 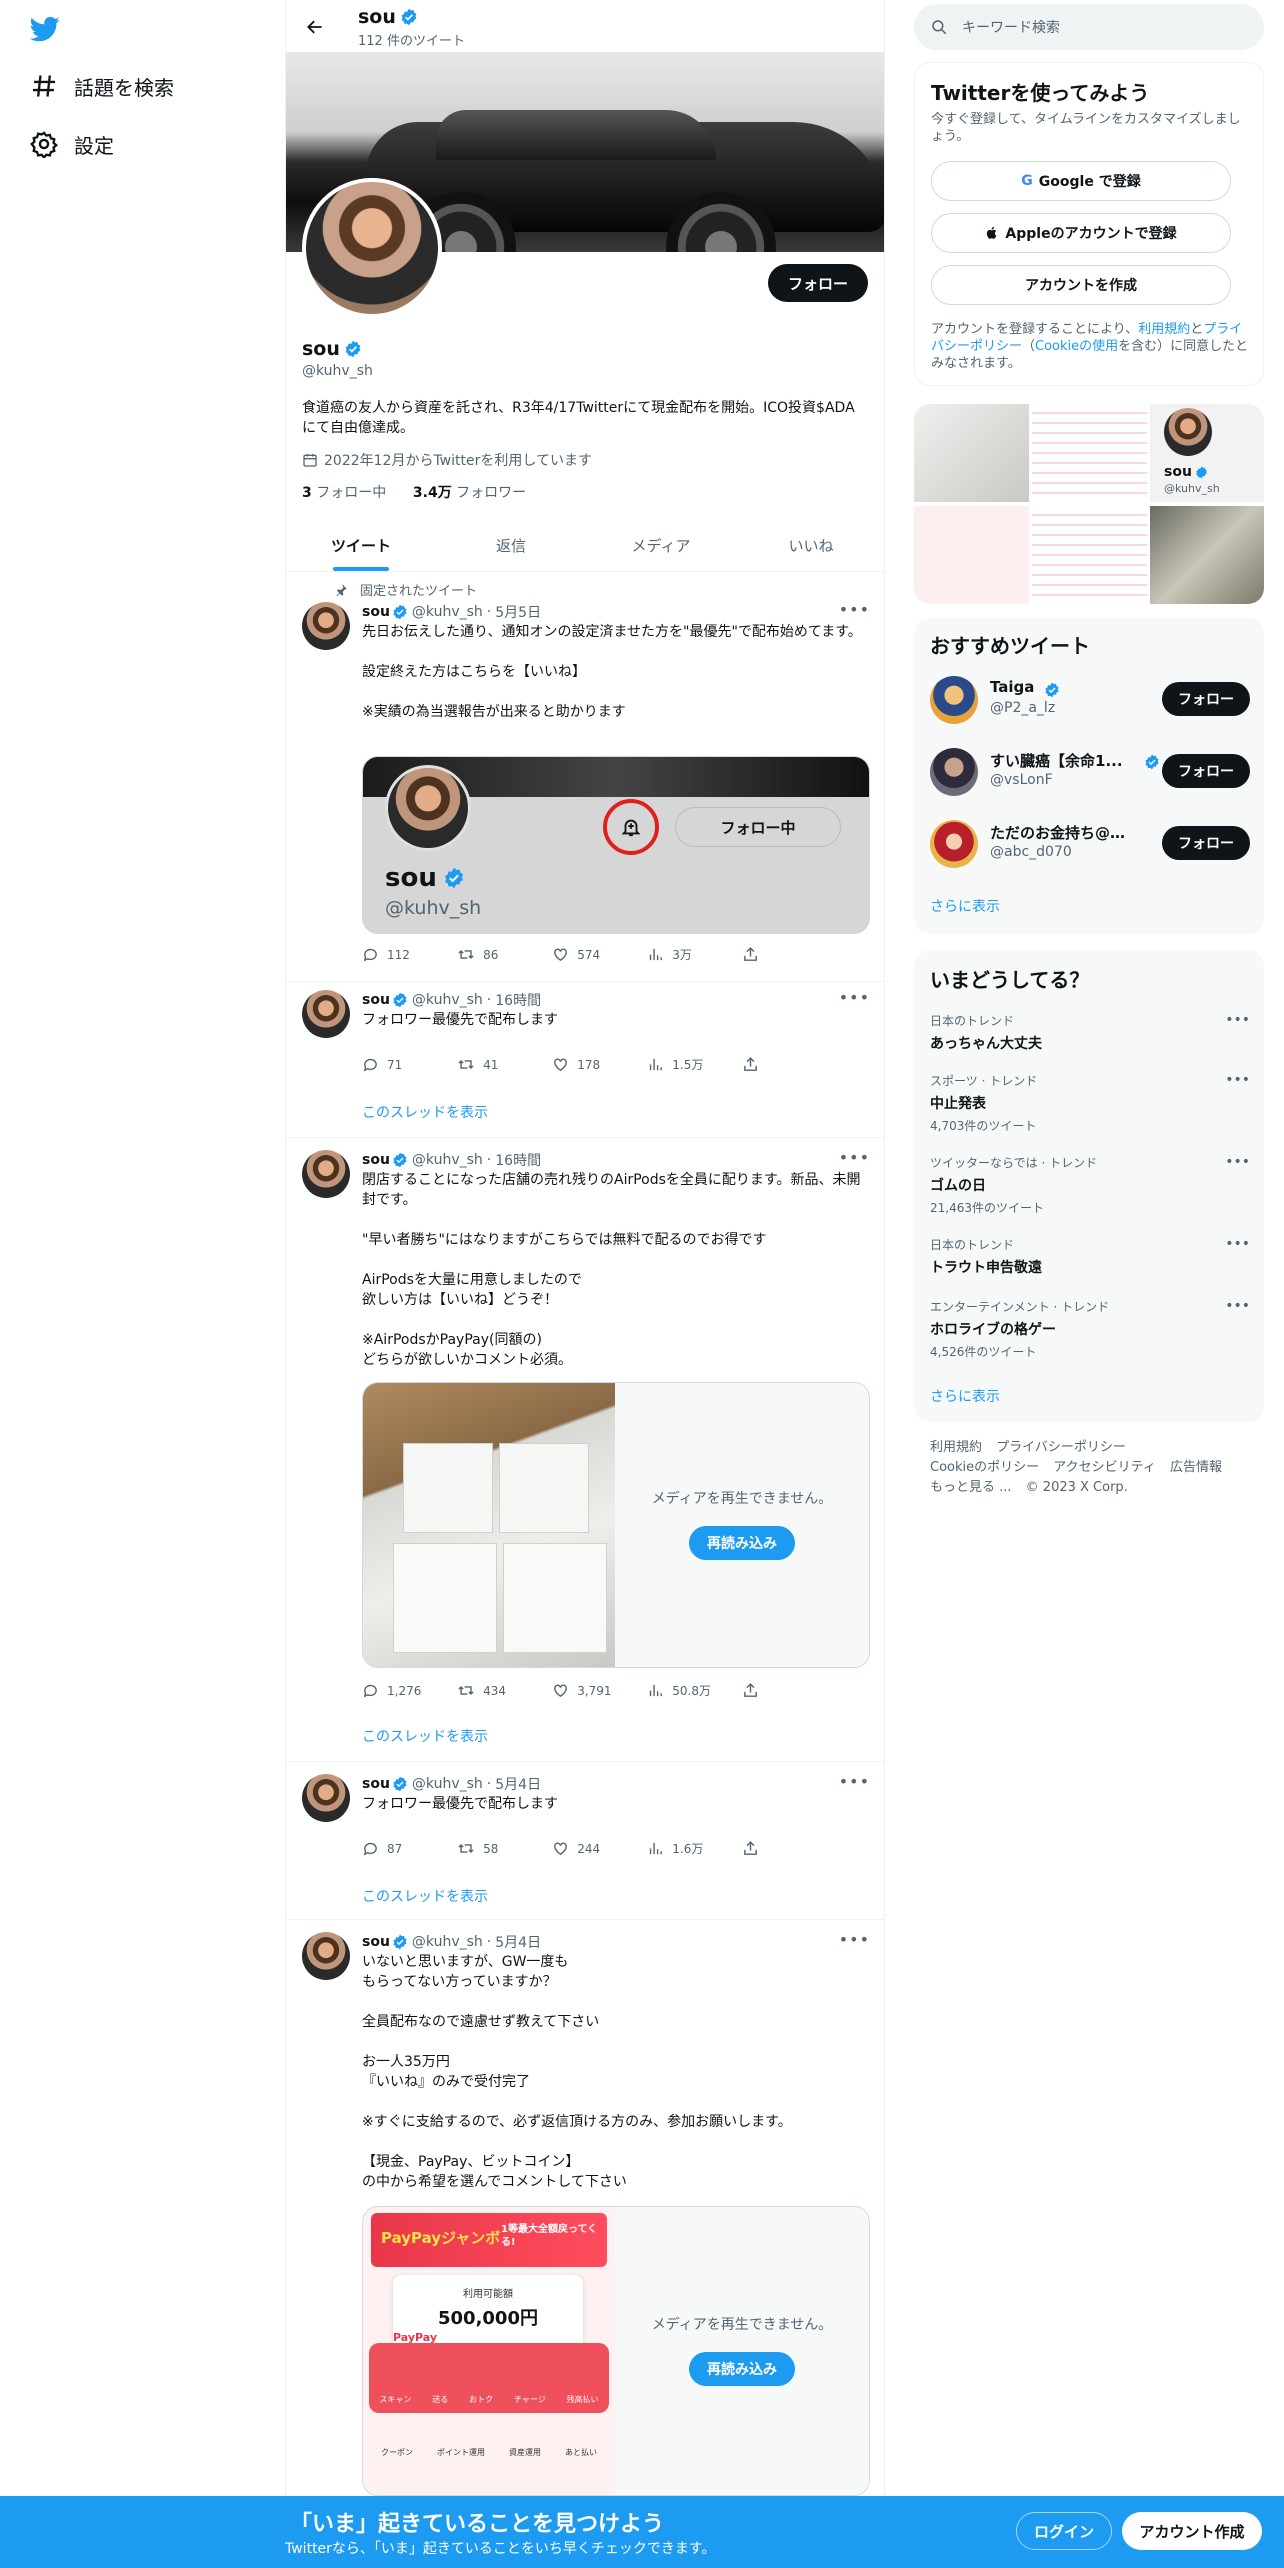 What do you see at coordinates (599, 1064) in the screenshot?
I see `like-button: 178` at bounding box center [599, 1064].